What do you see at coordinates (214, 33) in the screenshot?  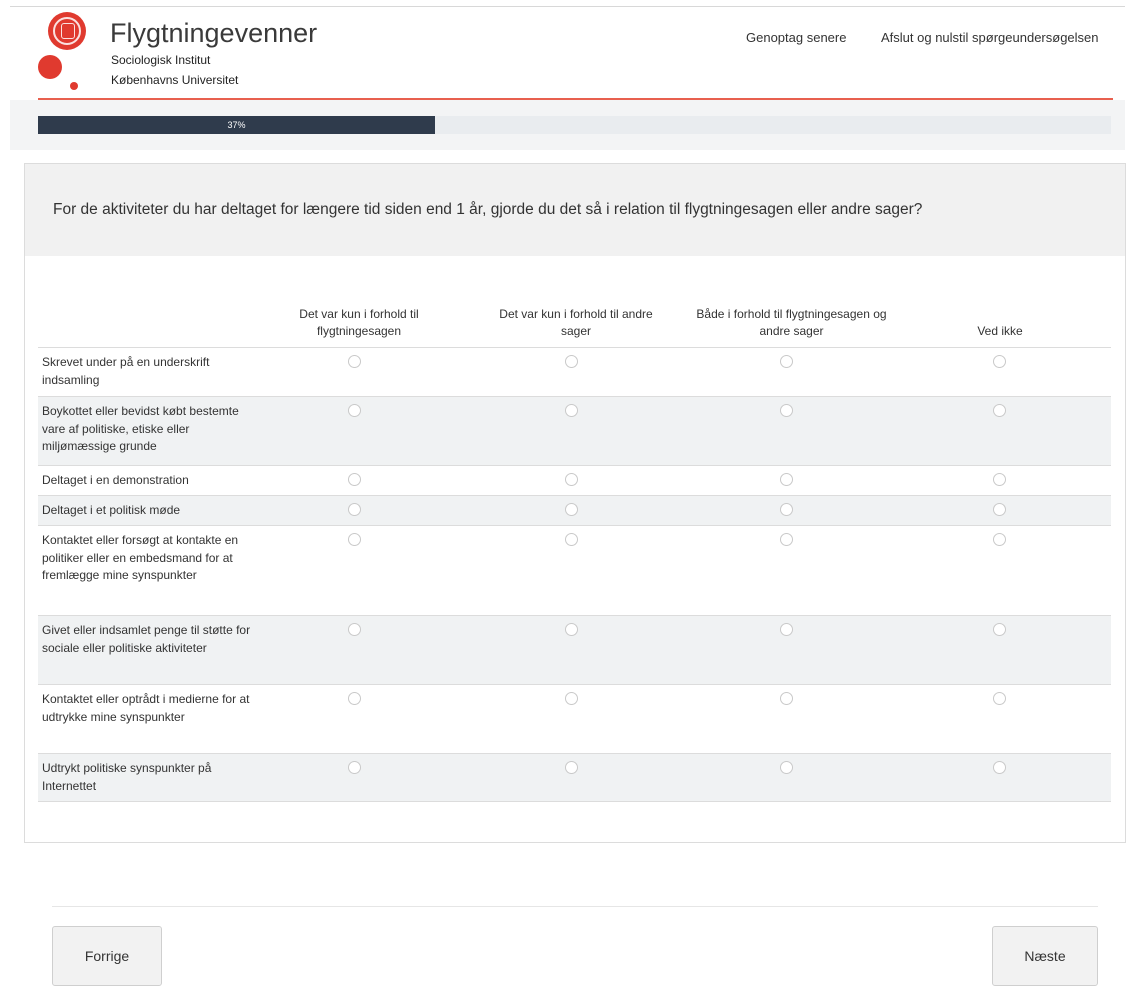 I see `brand-title: Flygtningevenner` at bounding box center [214, 33].